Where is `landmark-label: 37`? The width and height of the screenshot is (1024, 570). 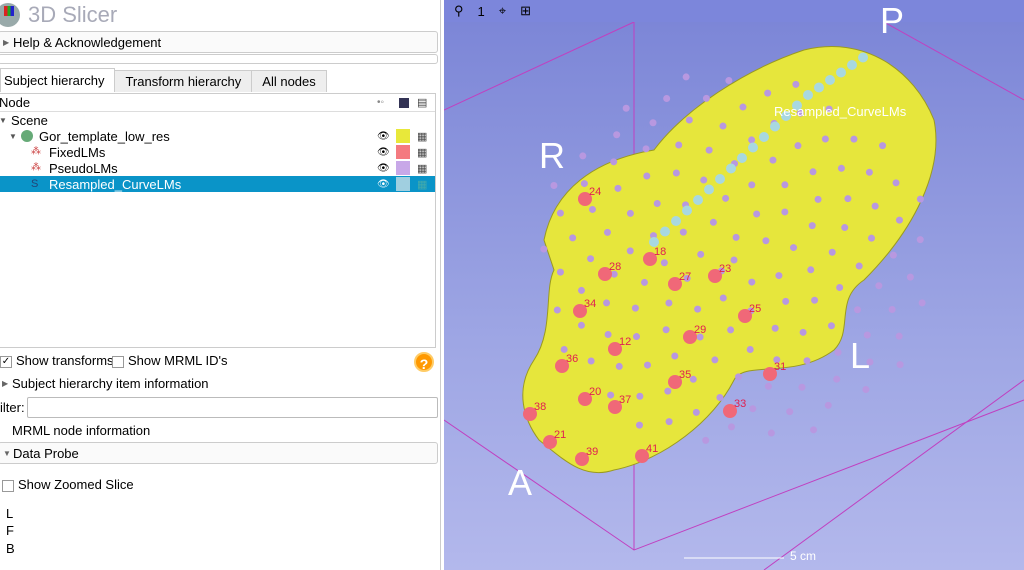
landmark-label: 37 is located at coordinates (625, 400).